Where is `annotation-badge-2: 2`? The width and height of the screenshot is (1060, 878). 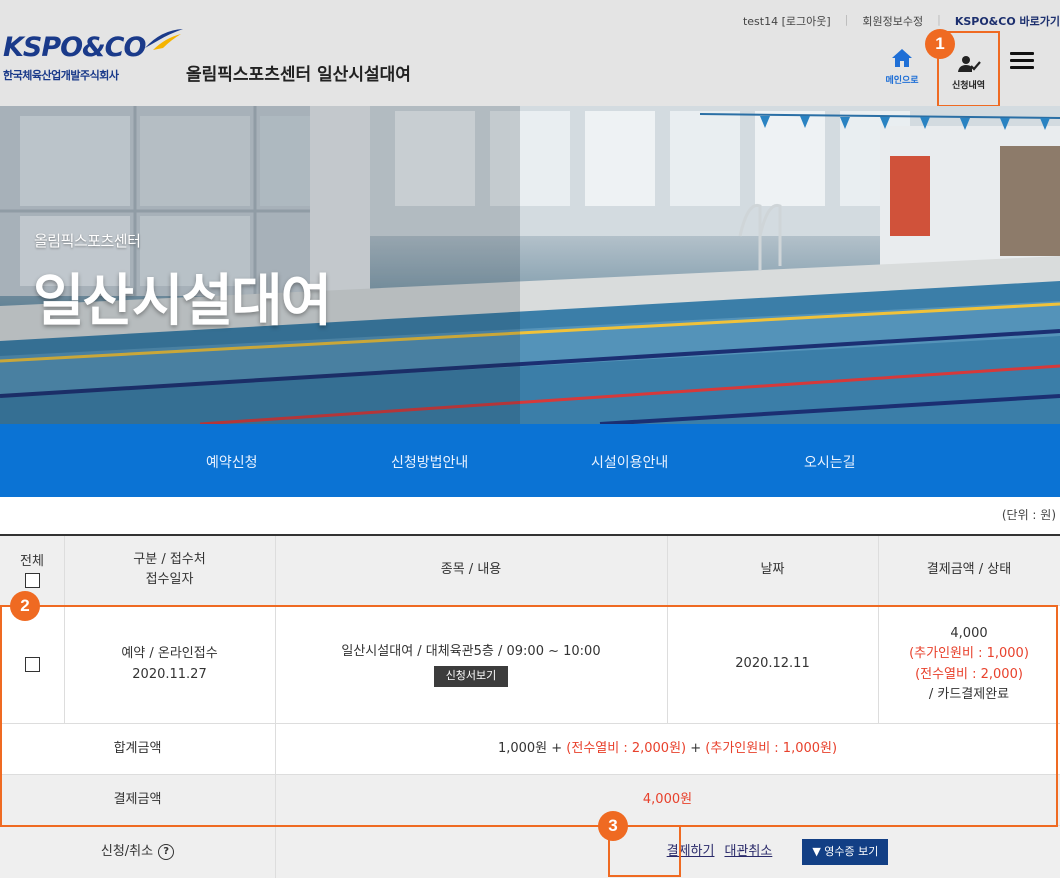
annotation-badge-2: 2 is located at coordinates (25, 606).